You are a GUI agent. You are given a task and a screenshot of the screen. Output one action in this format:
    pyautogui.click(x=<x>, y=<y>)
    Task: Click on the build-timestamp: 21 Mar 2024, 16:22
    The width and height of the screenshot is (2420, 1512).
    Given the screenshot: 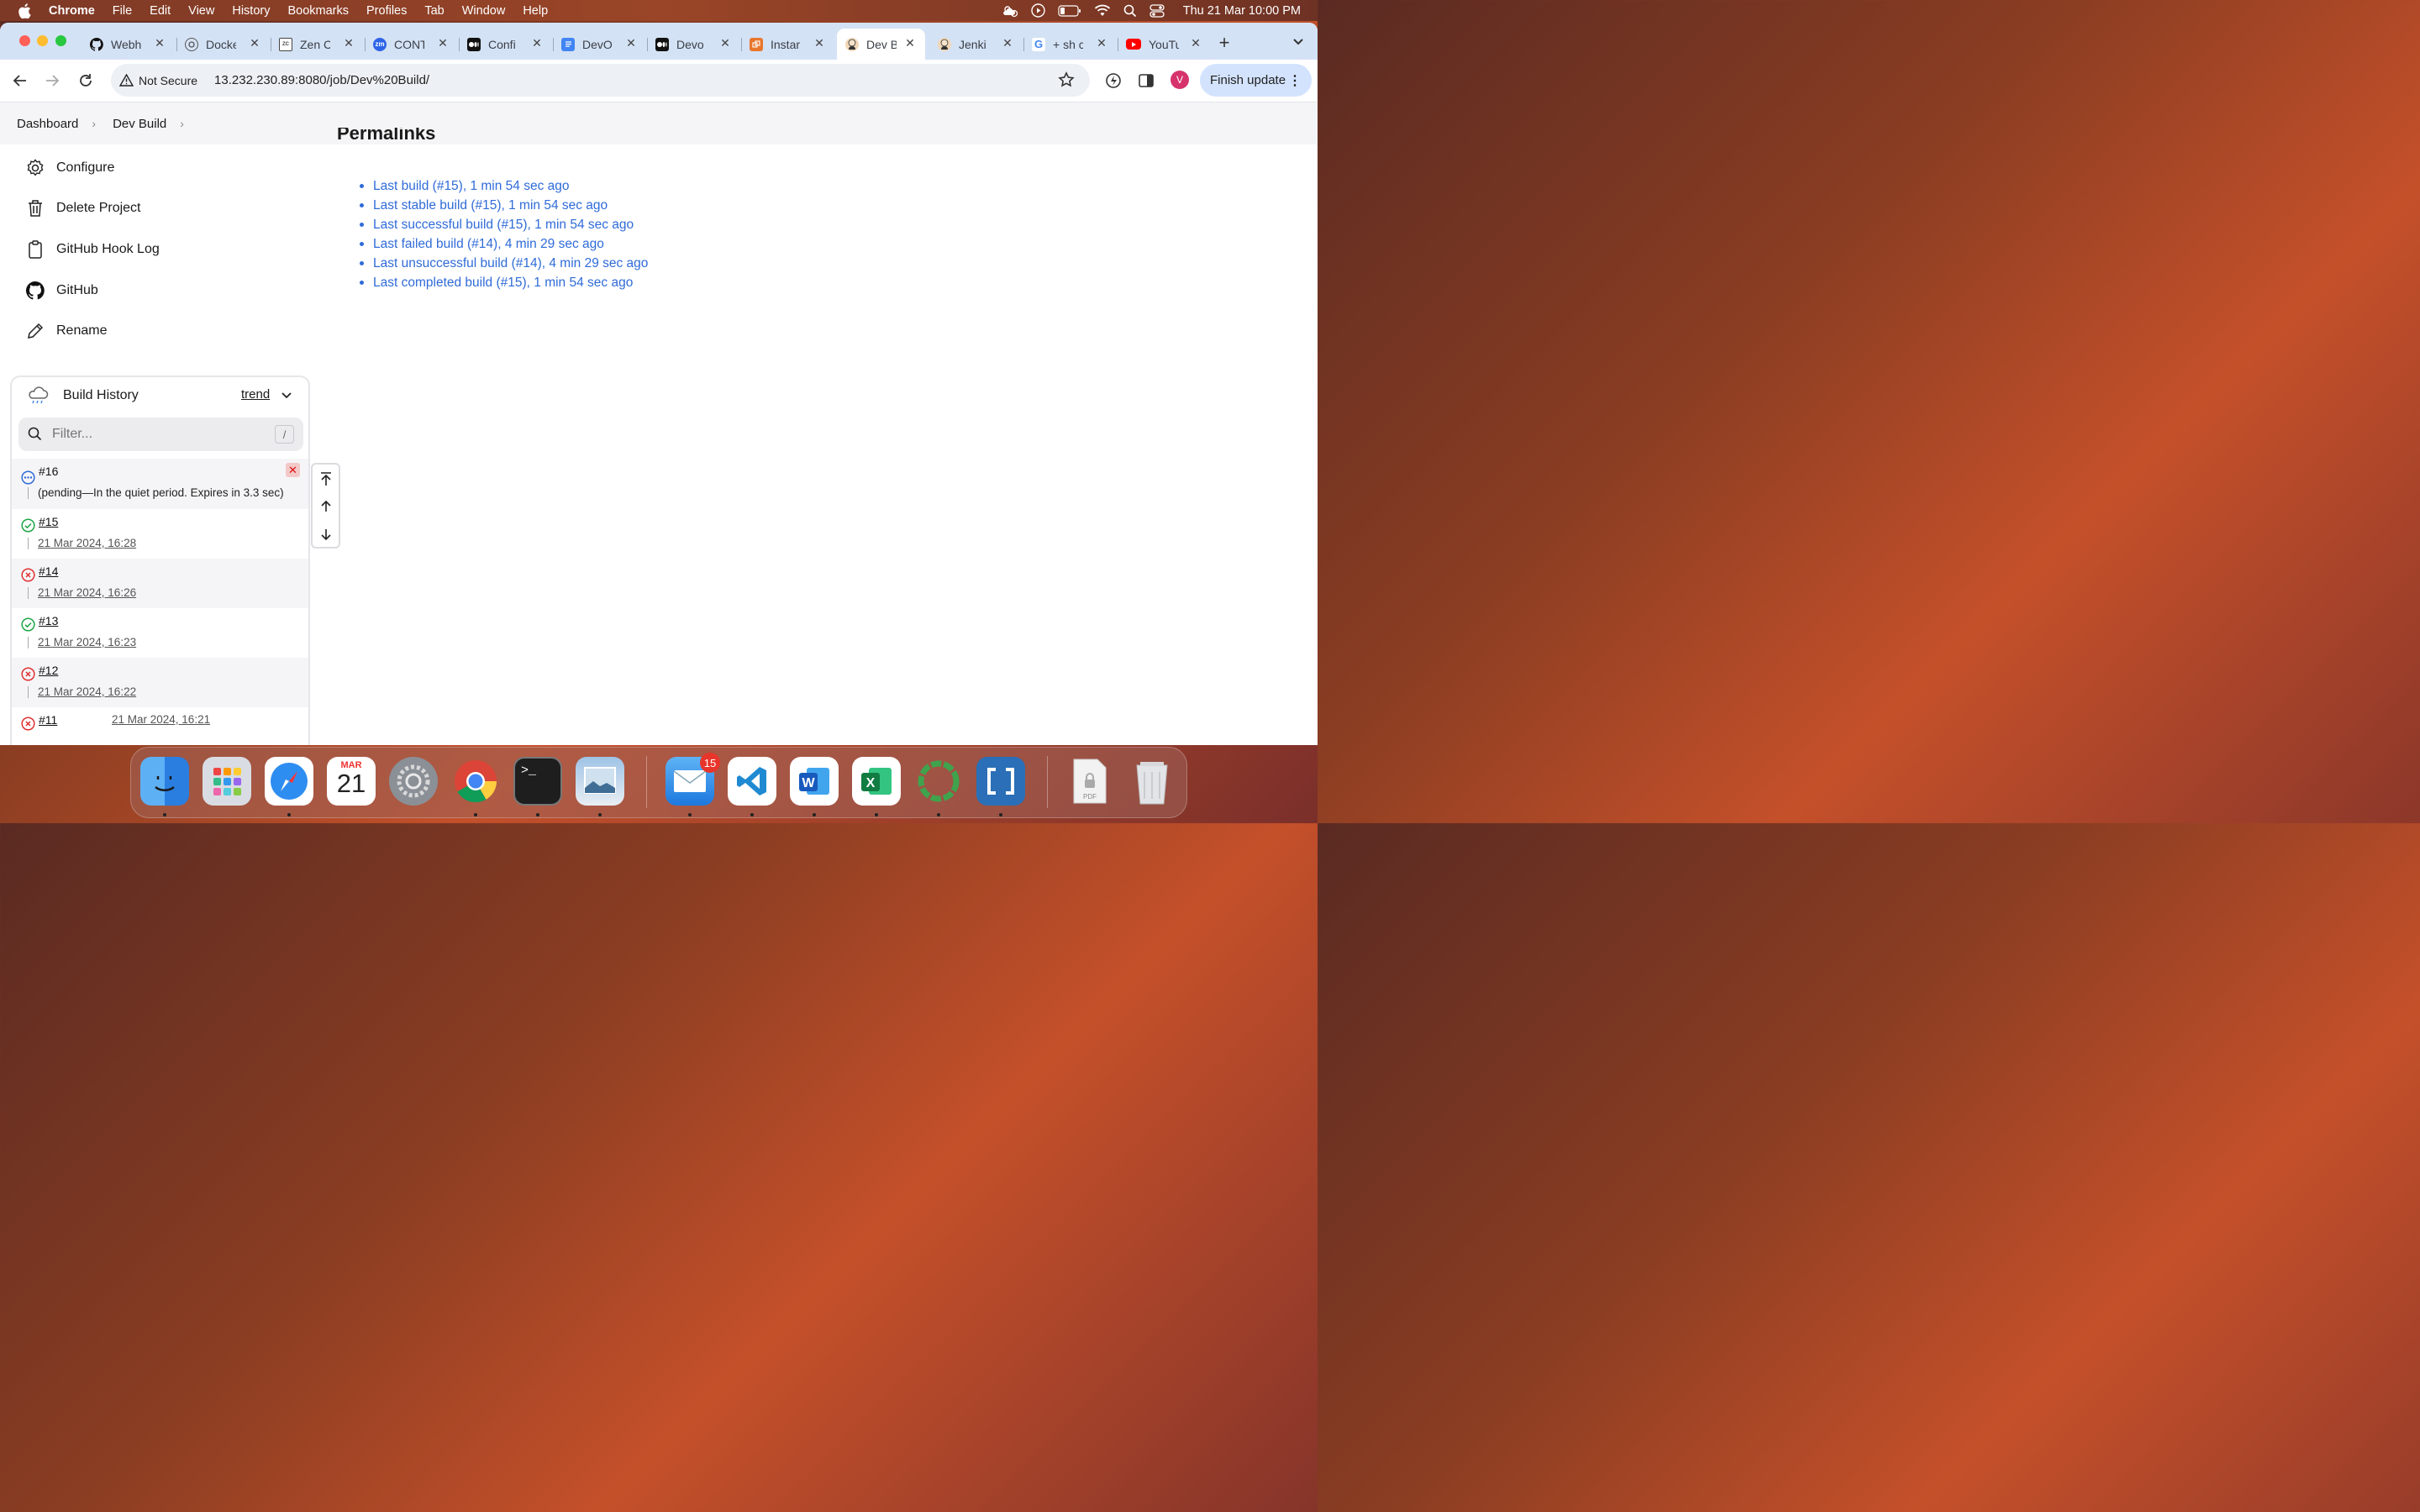 What is the action you would take?
    pyautogui.click(x=87, y=691)
    